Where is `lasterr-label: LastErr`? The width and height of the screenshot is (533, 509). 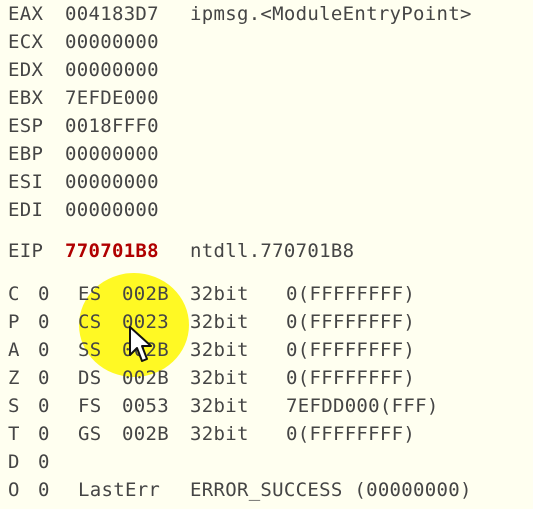 lasterr-label: LastErr is located at coordinates (119, 490).